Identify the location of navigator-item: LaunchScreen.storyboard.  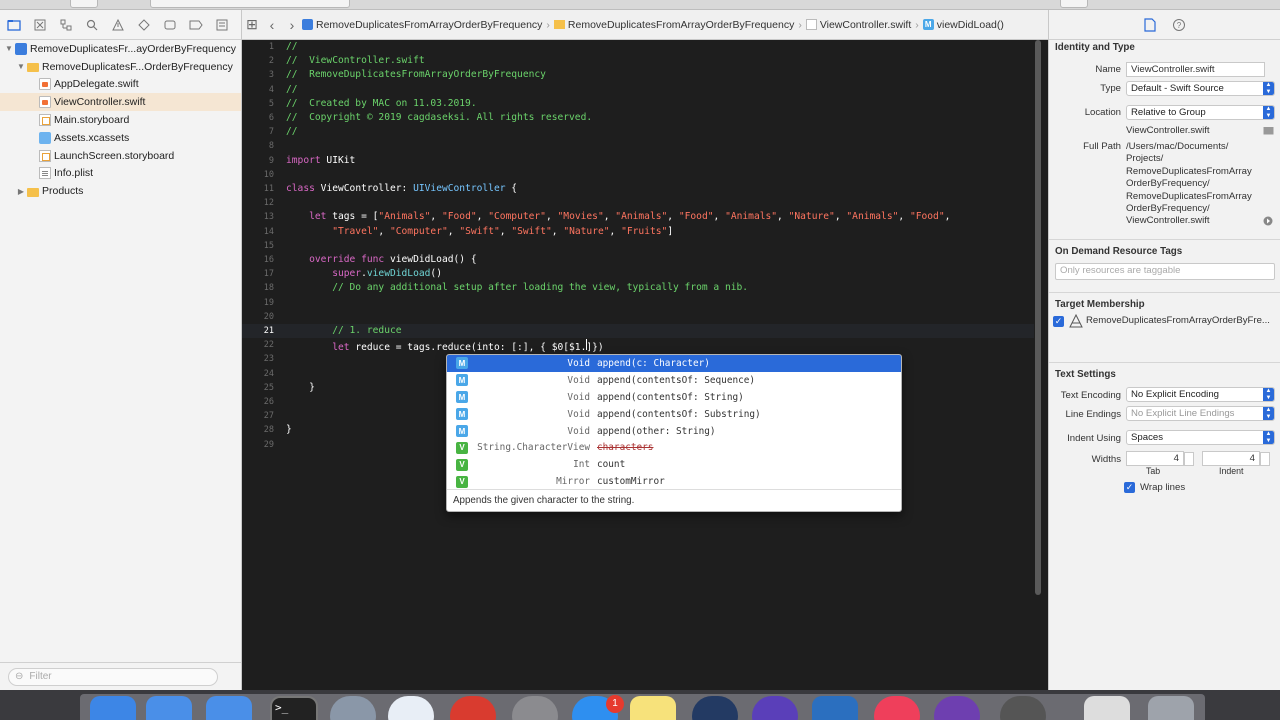
(120, 156).